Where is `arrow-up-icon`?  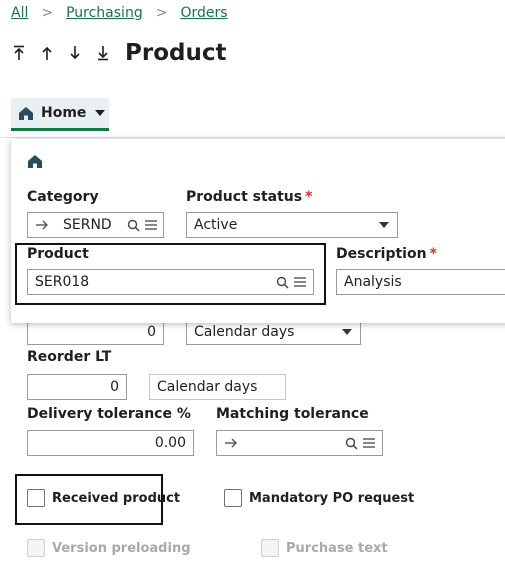
arrow-up-icon is located at coordinates (47, 53).